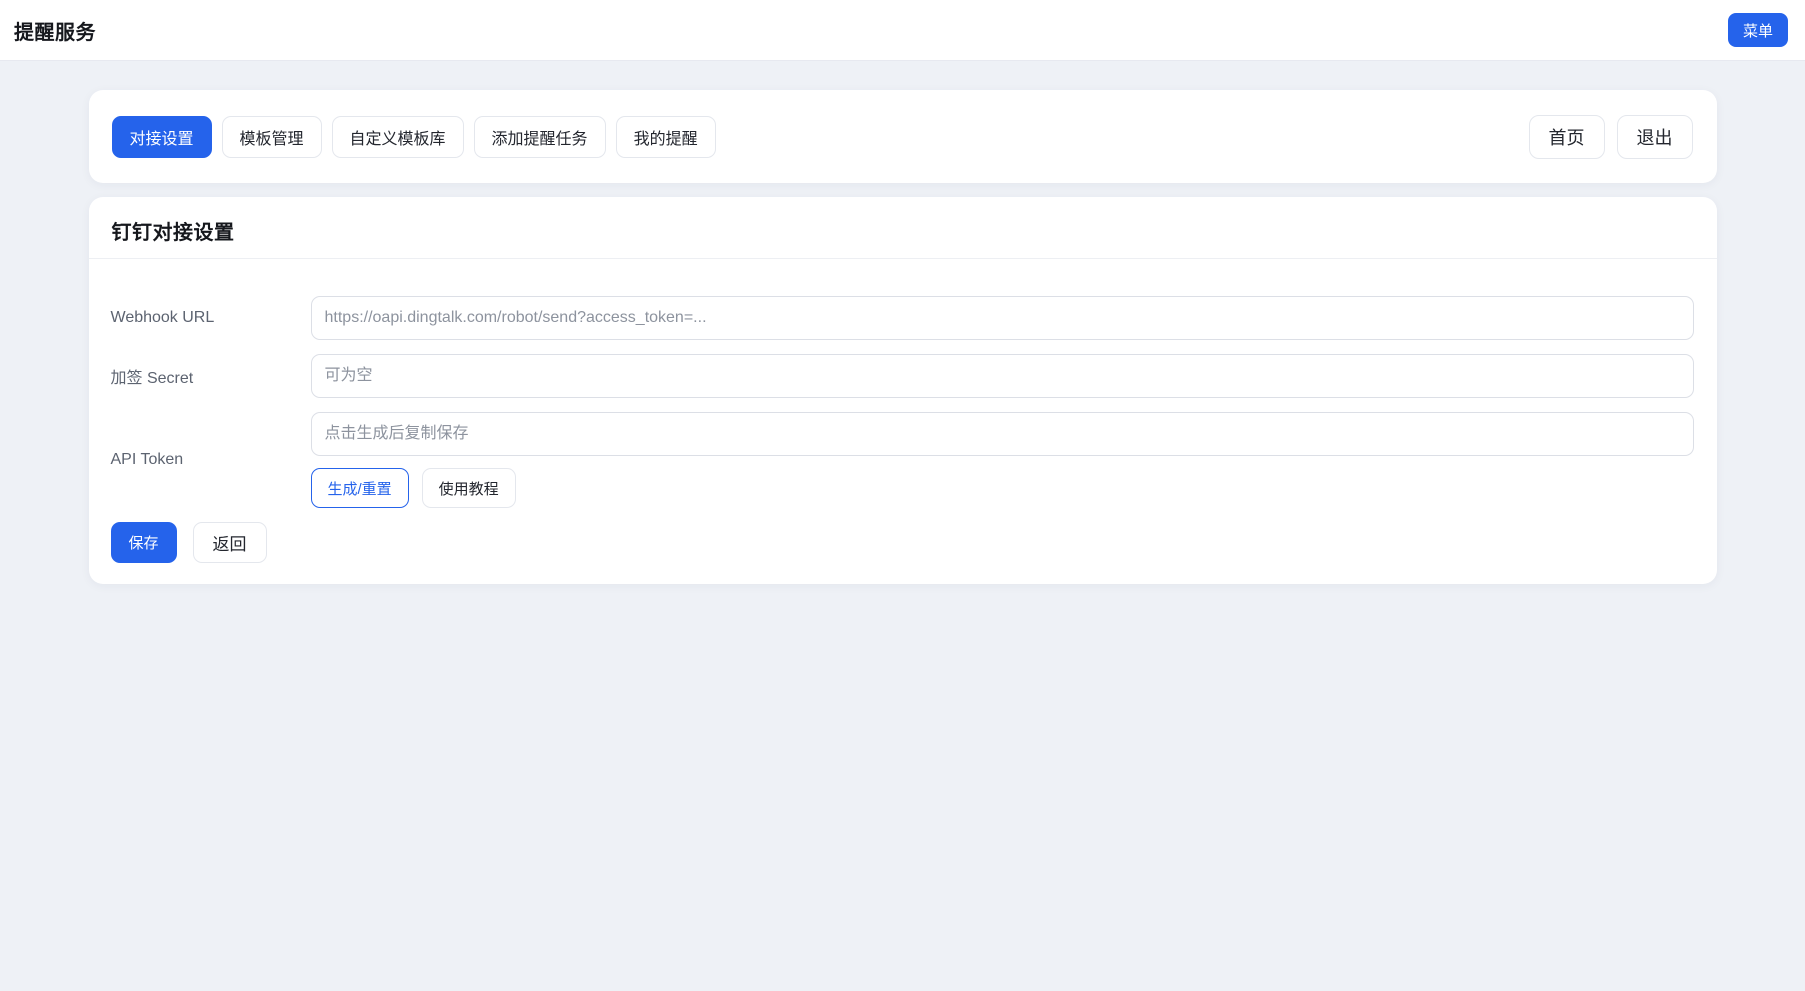  I want to click on api-token-label: API Token, so click(147, 459).